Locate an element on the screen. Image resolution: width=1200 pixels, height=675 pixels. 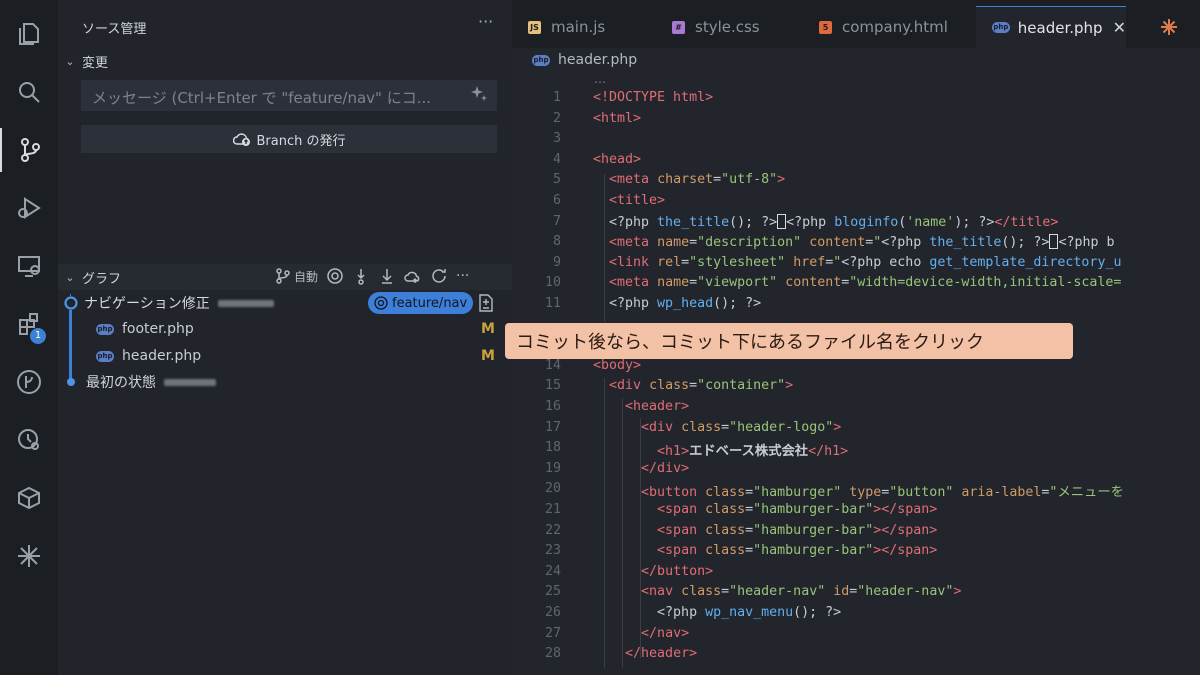
code-line: <header> is located at coordinates (641, 406).